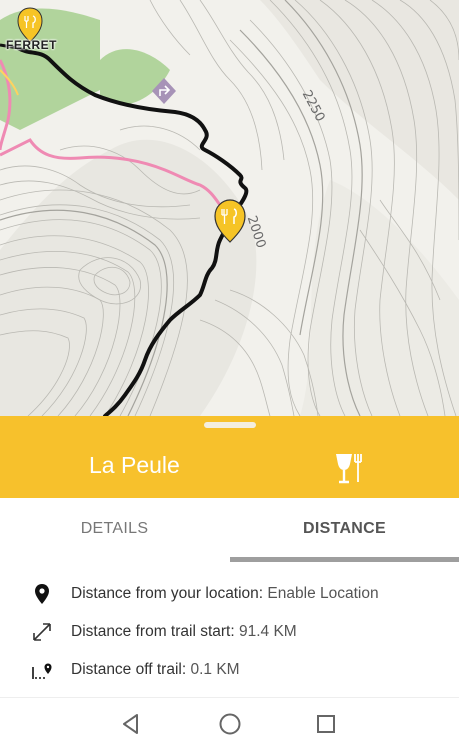 The width and height of the screenshot is (459, 749). I want to click on tab-details: DETAILS, so click(114, 529).